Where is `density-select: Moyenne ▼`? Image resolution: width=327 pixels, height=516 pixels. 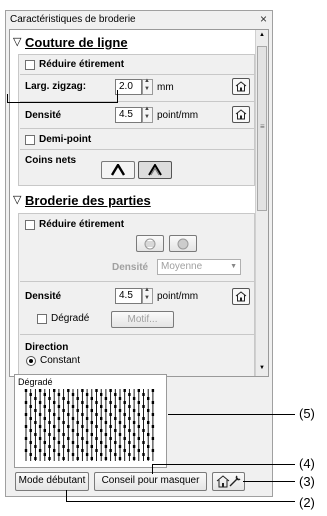 density-select: Moyenne ▼ is located at coordinates (199, 267).